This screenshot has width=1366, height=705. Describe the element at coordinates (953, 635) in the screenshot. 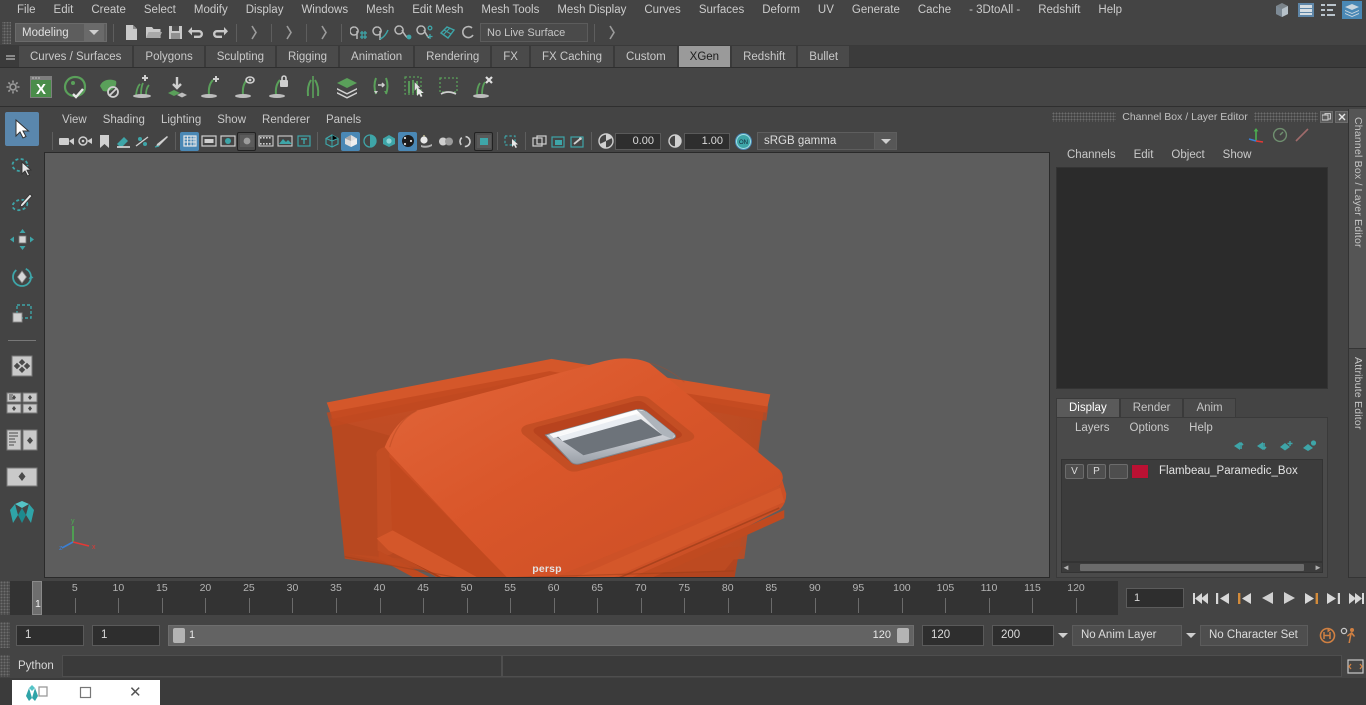

I see `playback-end-field: 120` at that location.